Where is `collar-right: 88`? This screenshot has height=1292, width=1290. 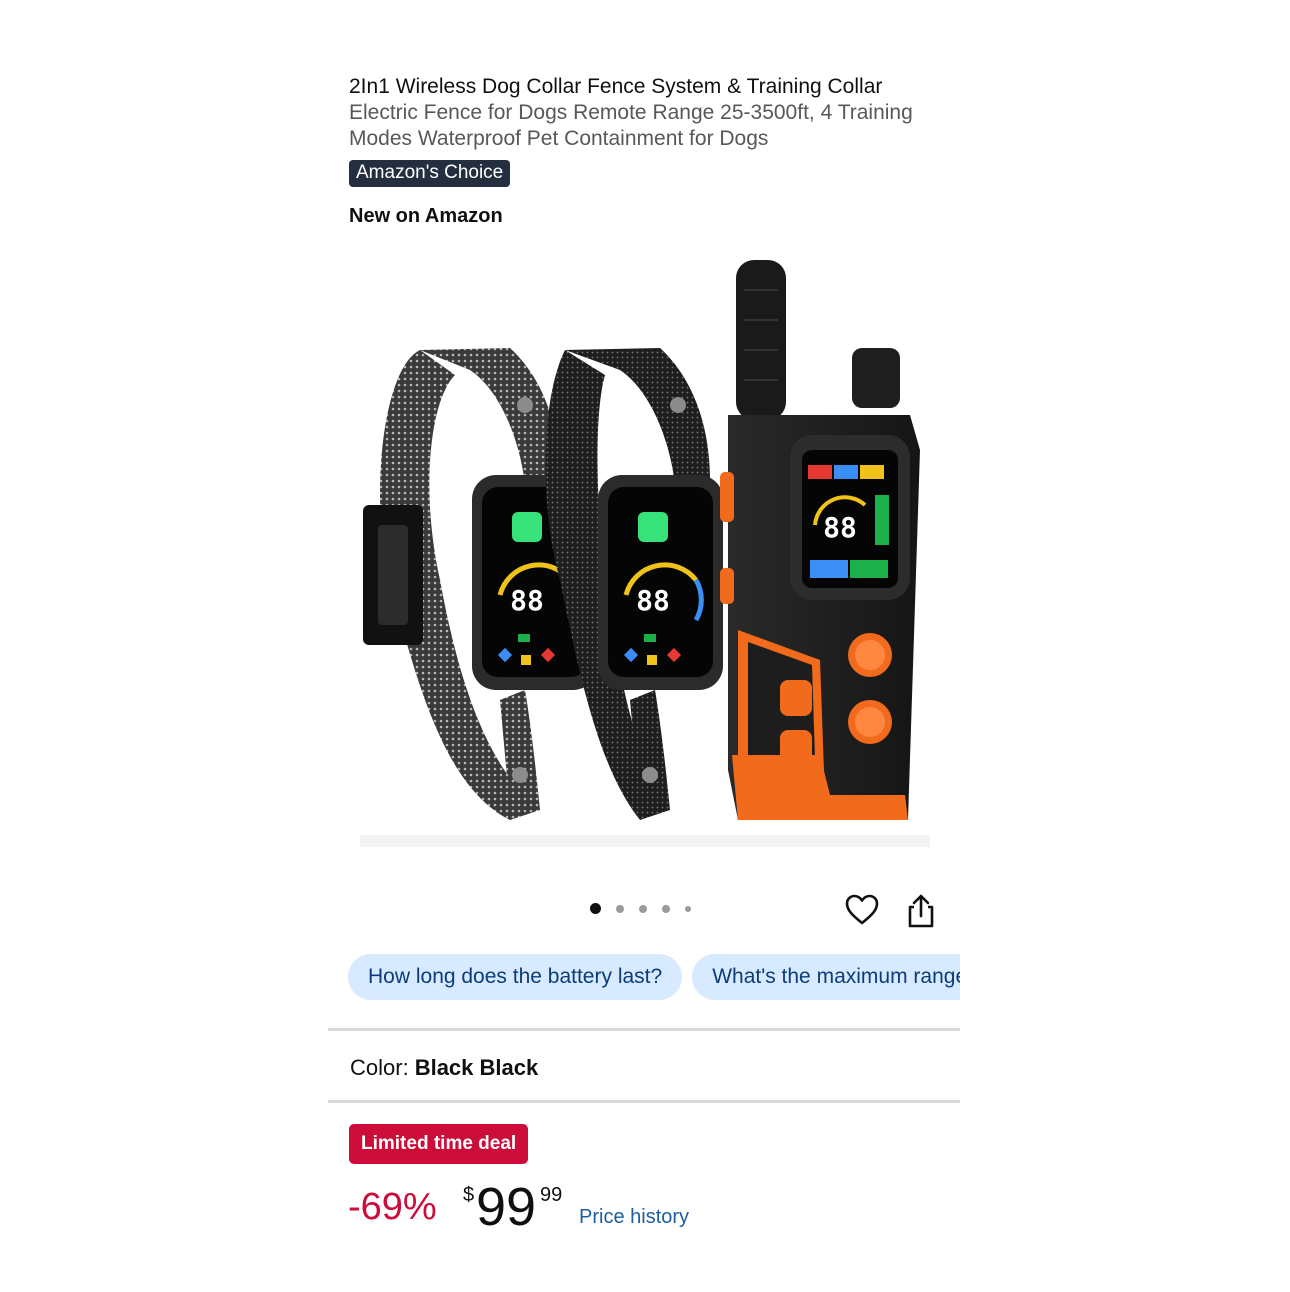
collar-right: 88 is located at coordinates (634, 584).